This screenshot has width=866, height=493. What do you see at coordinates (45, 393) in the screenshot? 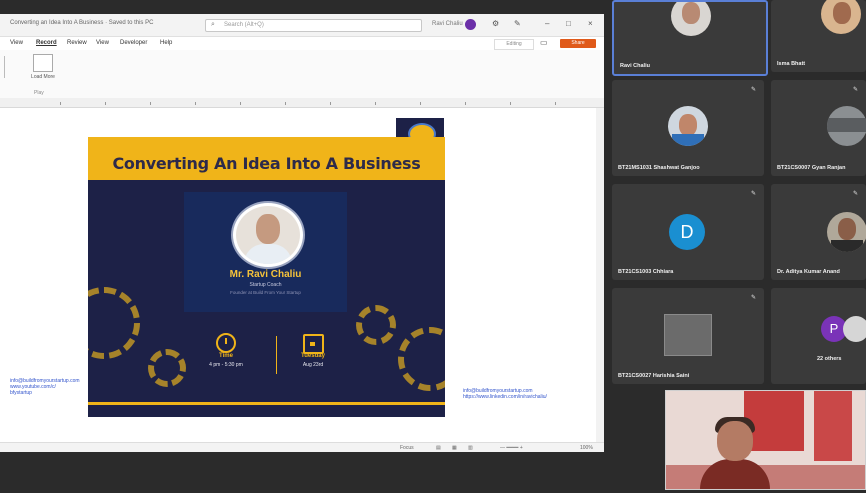
I see `link: bfystartup` at bounding box center [45, 393].